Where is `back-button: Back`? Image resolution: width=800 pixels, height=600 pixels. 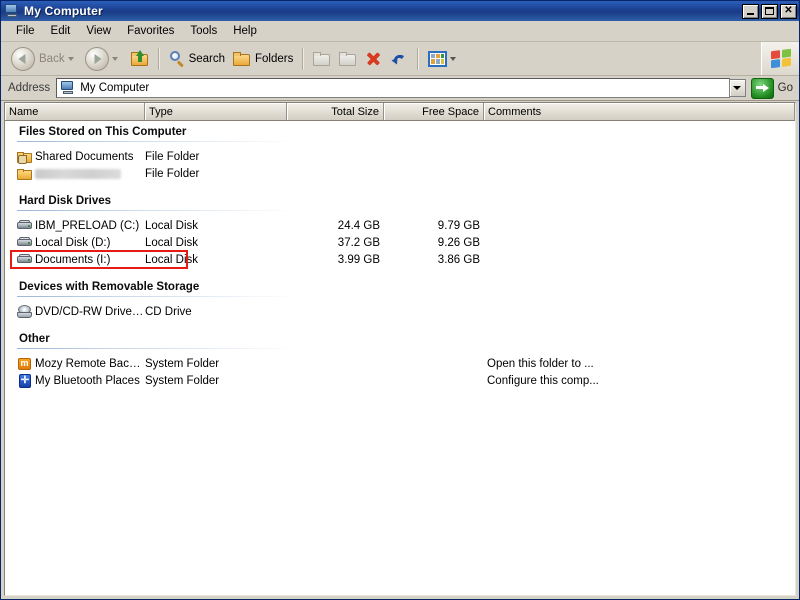 back-button: Back is located at coordinates (44, 59).